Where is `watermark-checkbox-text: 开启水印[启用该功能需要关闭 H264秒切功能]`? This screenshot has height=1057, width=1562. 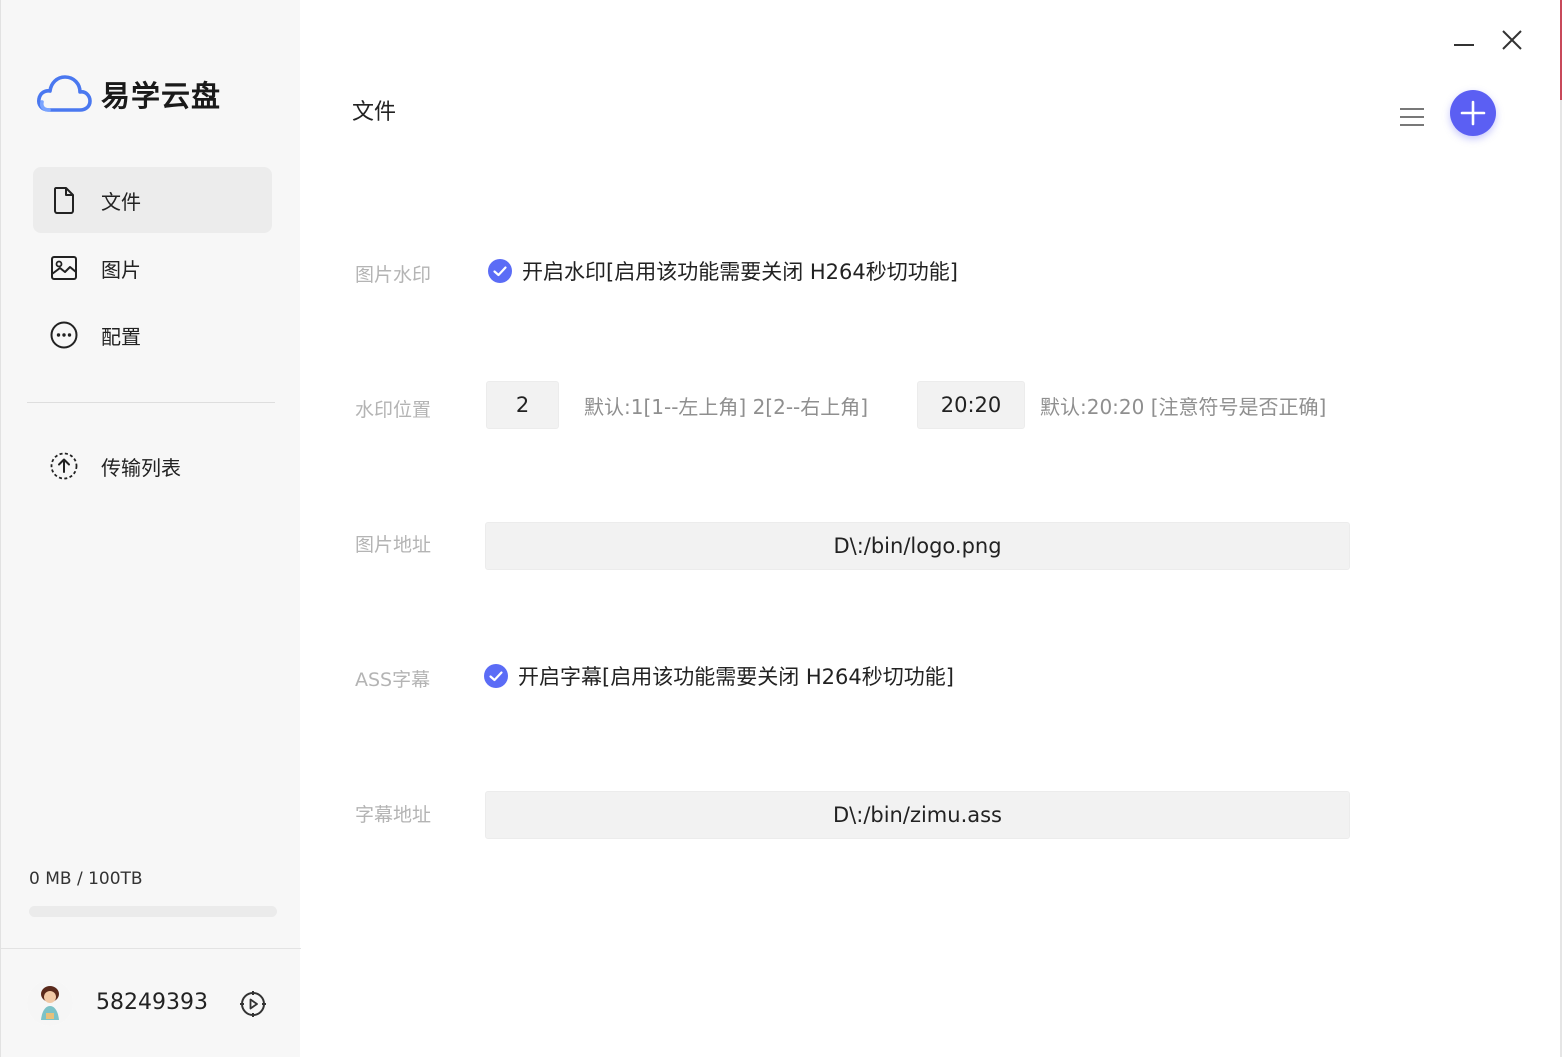 watermark-checkbox-text: 开启水印[启用该功能需要关闭 H264秒切功能] is located at coordinates (740, 272).